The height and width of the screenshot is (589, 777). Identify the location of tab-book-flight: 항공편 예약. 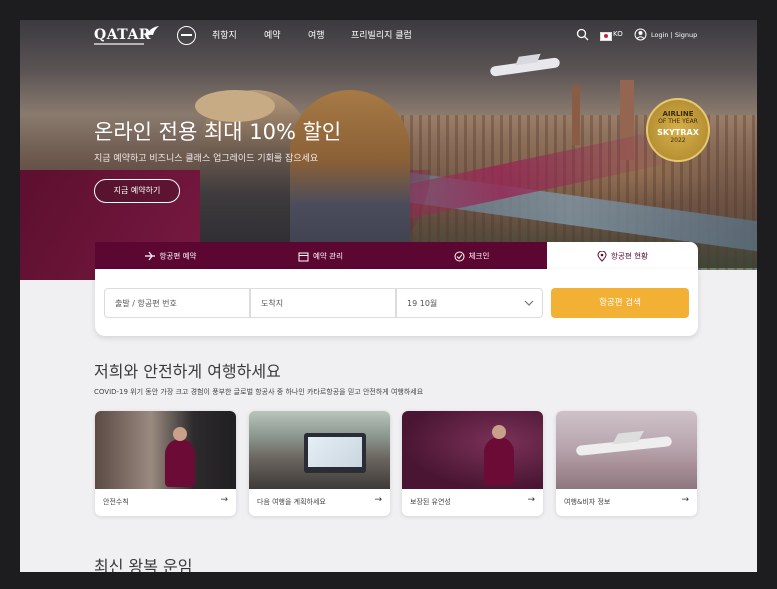
(170, 255).